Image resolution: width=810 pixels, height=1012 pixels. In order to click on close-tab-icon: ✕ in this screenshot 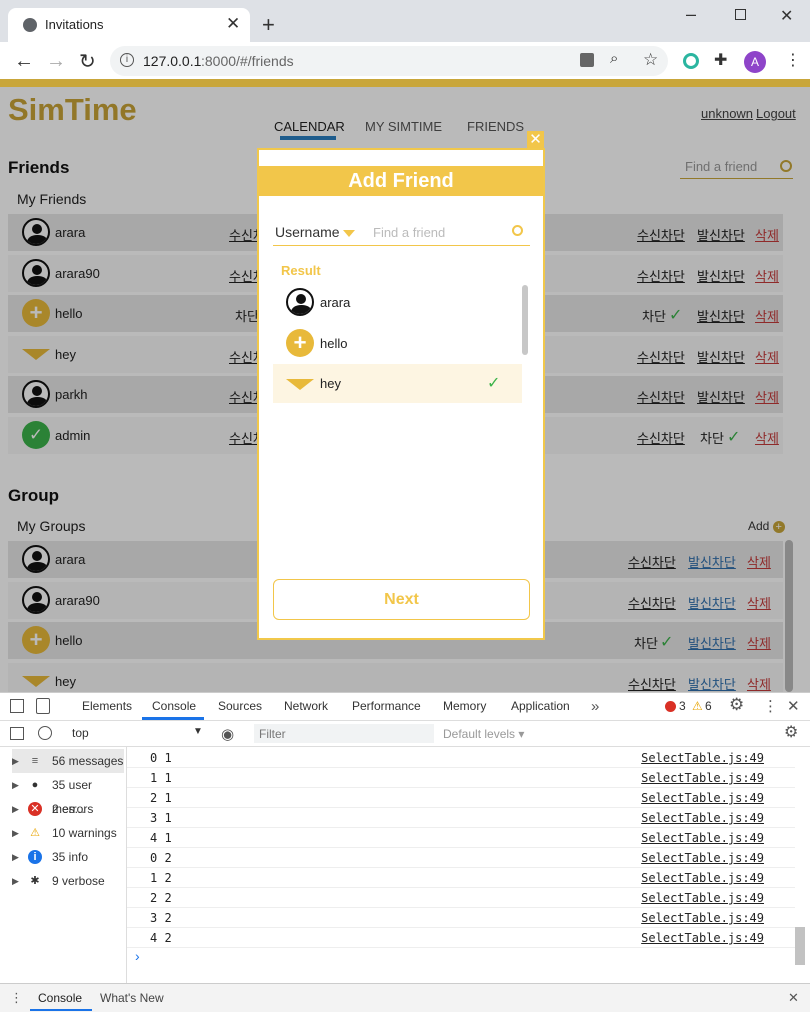, I will do `click(233, 24)`.